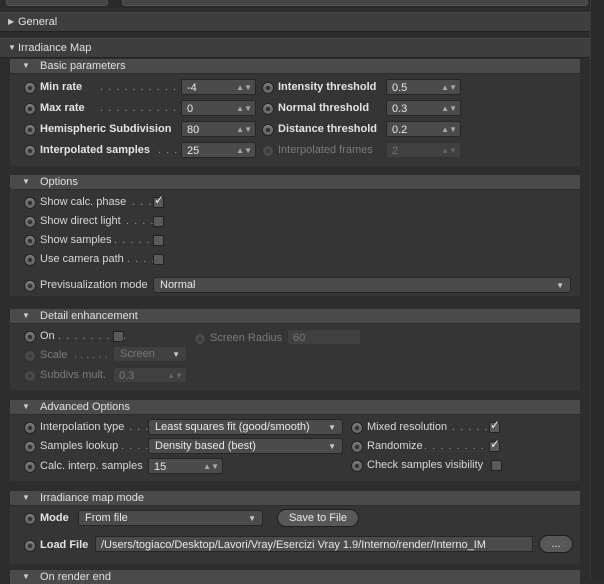  Describe the element at coordinates (158, 221) in the screenshot. I see `show-direct-light-checkbox` at that location.